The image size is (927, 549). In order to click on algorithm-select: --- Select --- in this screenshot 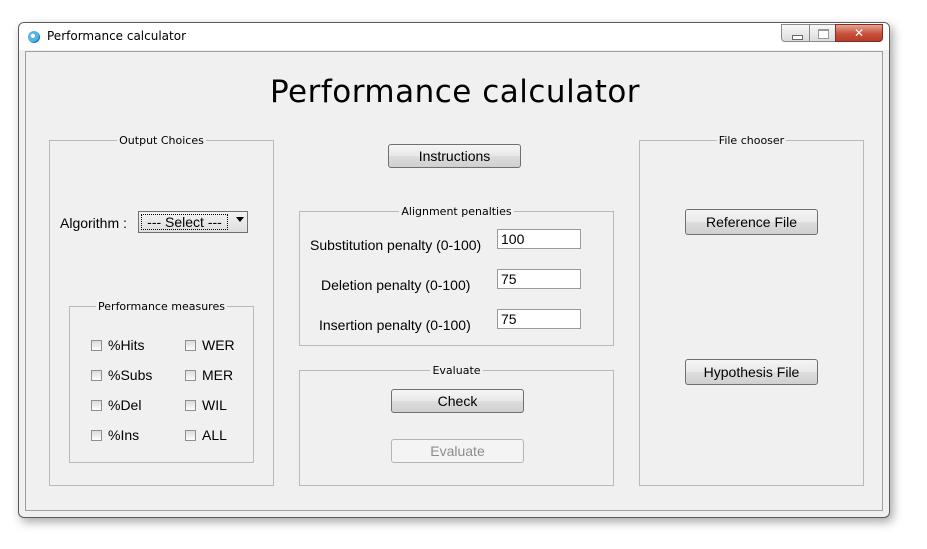, I will do `click(193, 222)`.